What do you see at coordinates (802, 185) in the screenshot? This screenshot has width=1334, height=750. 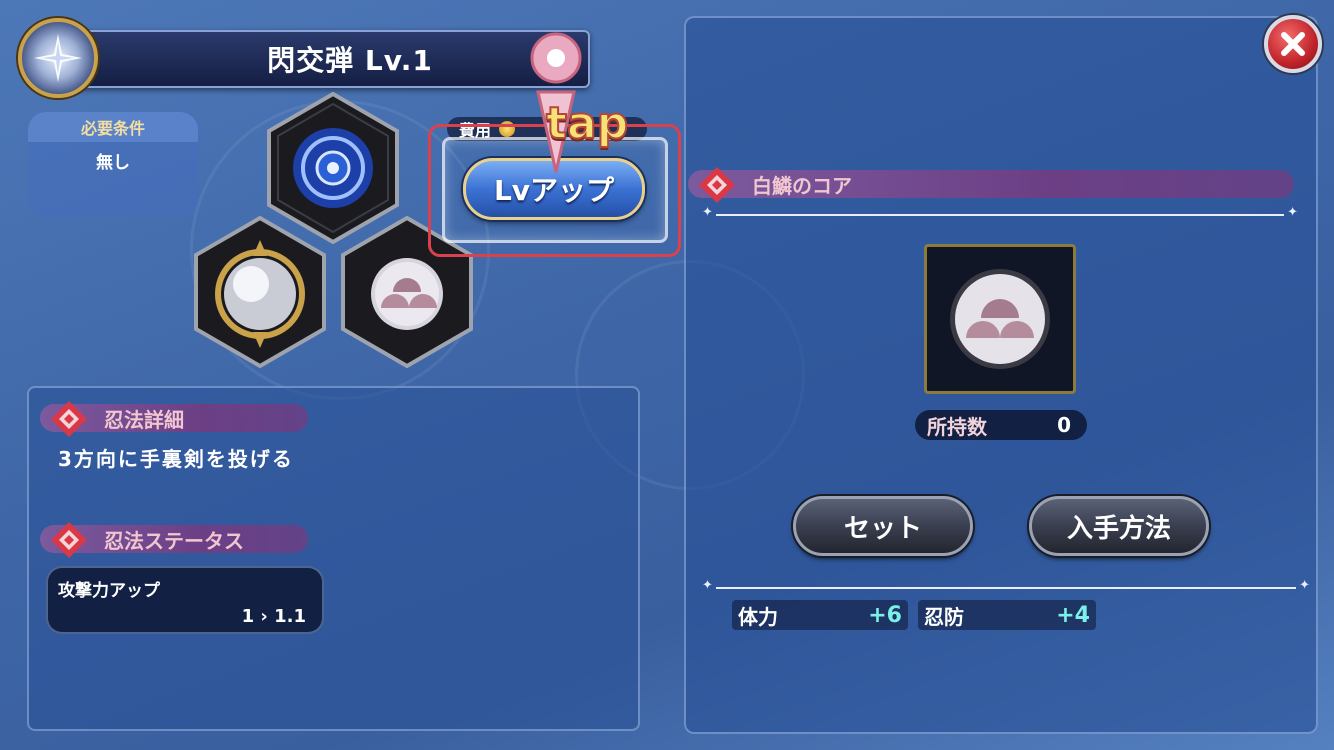 I see `material-heading-text: 白鱗のコア` at bounding box center [802, 185].